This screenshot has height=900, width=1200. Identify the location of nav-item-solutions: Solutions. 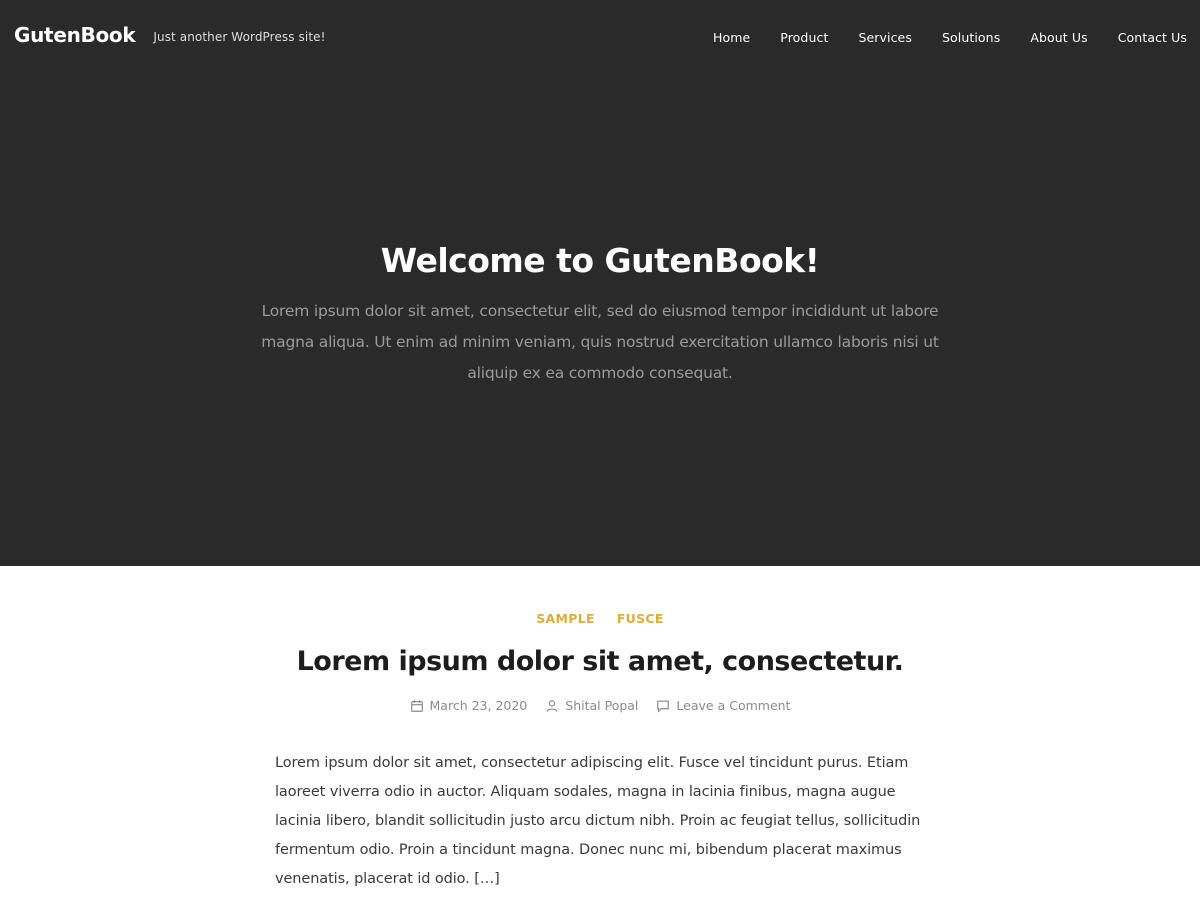
(971, 37).